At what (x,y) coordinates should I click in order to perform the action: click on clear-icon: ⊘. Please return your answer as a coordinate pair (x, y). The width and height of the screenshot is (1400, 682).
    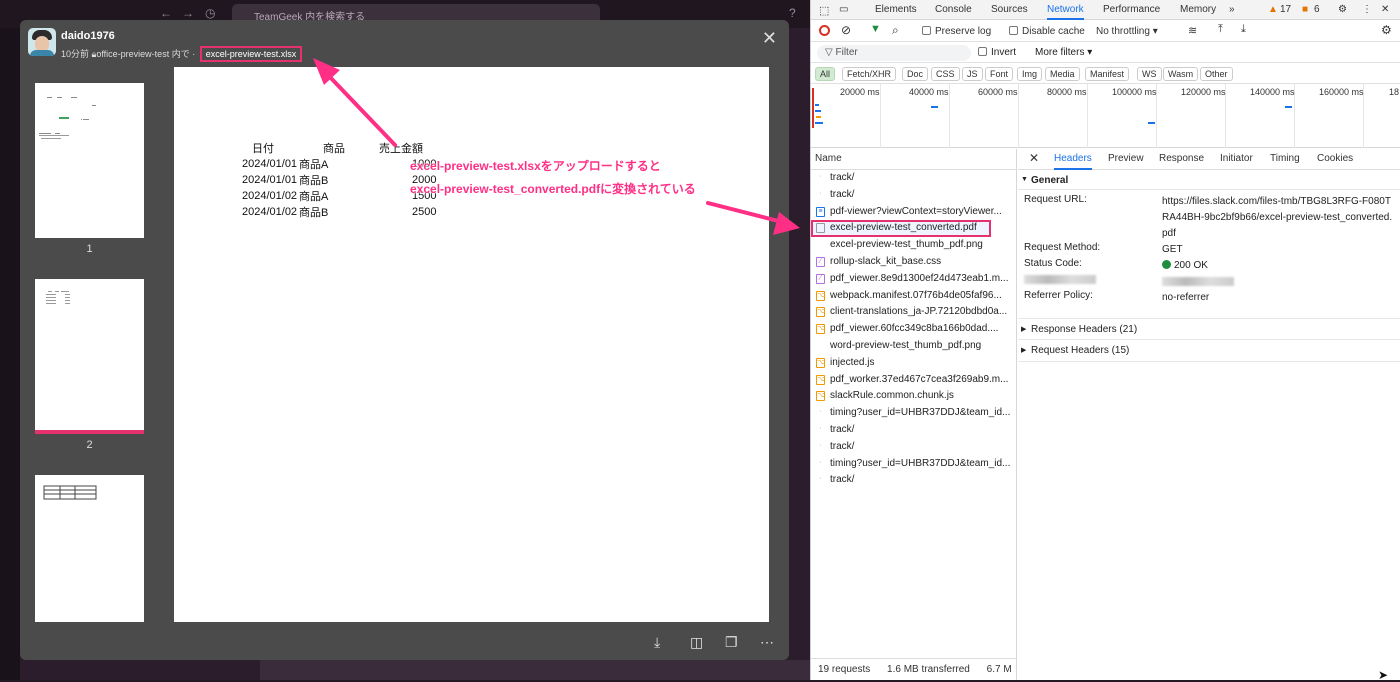
    Looking at the image, I should click on (846, 30).